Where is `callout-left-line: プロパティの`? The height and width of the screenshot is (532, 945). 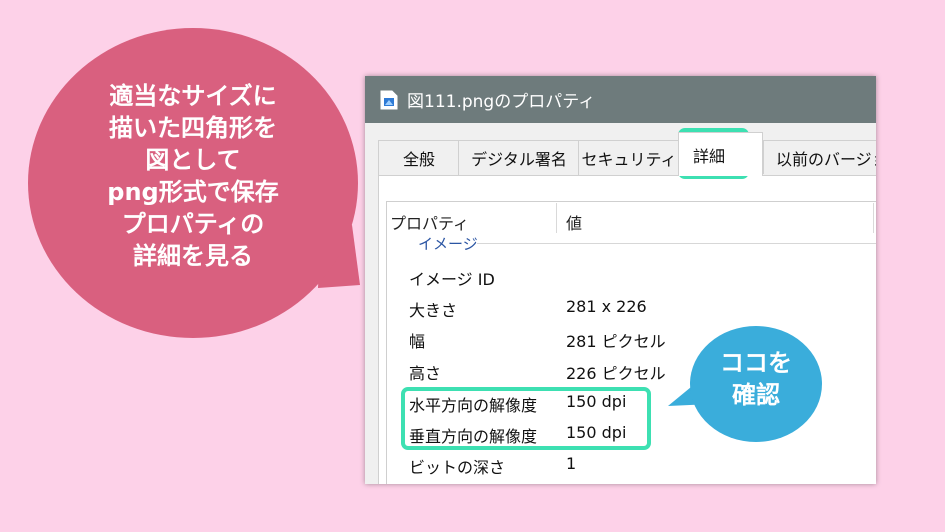
callout-left-line: プロパティの is located at coordinates (193, 224).